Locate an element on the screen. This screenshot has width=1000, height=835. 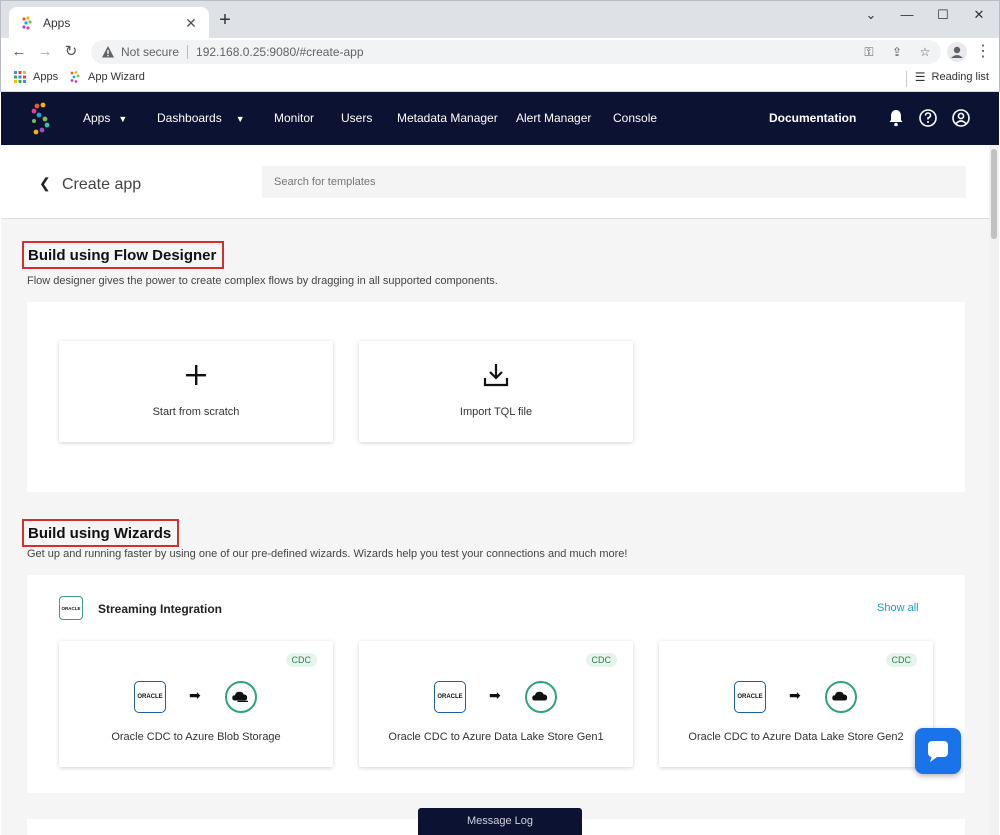
flow-designer-title: Build using Flow Designer is located at coordinates (123, 255).